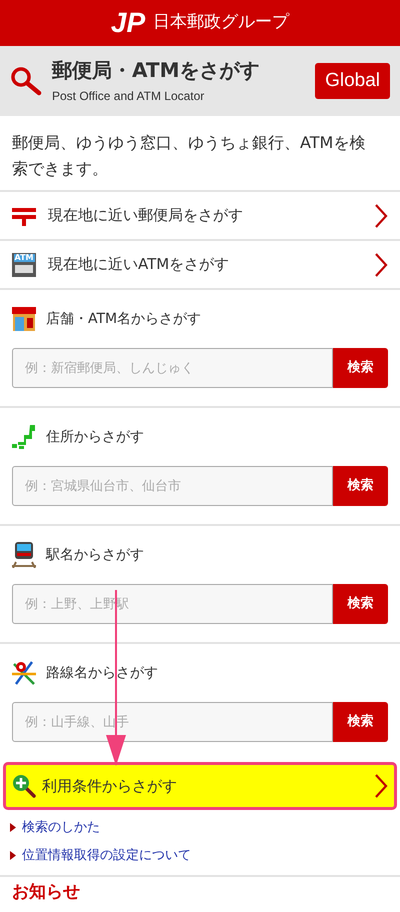  Describe the element at coordinates (172, 368) in the screenshot. I see `search-field: 例：新宿郵便局、しんじゅく` at that location.